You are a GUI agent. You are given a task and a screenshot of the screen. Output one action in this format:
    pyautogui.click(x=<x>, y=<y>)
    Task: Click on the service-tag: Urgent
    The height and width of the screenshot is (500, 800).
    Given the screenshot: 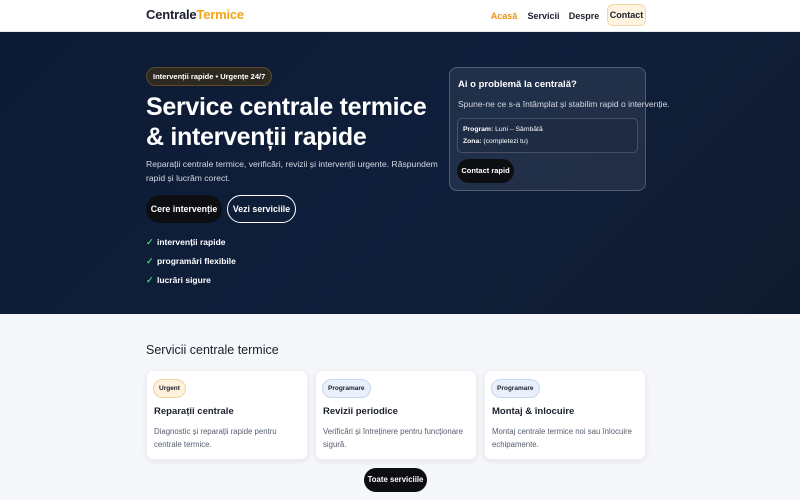 What is the action you would take?
    pyautogui.click(x=169, y=388)
    